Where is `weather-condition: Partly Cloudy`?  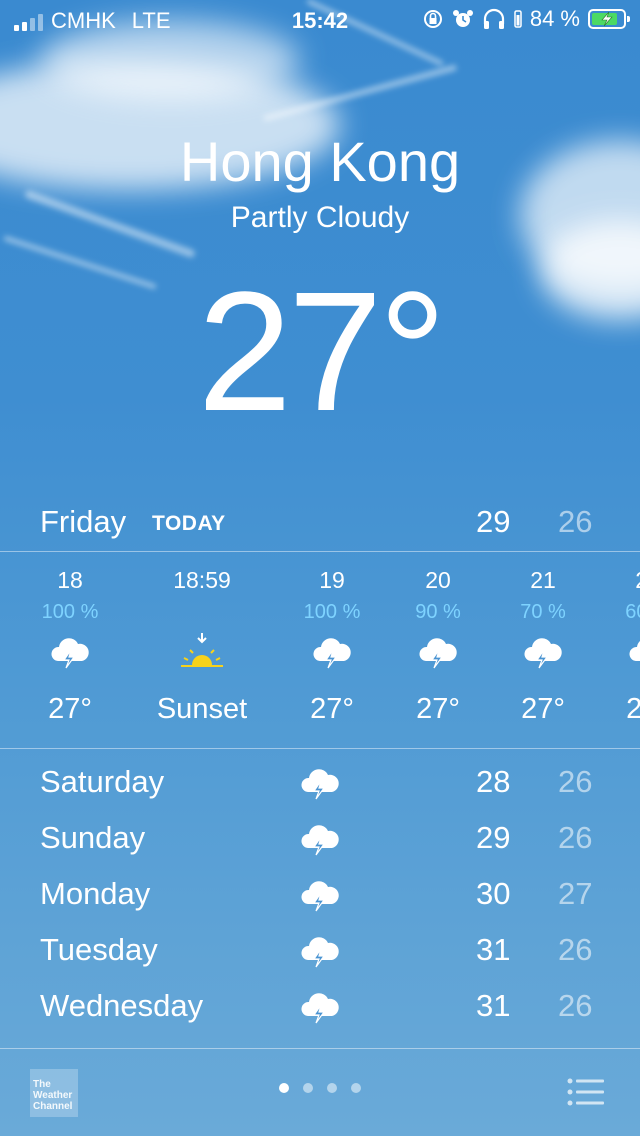
weather-condition: Partly Cloudy is located at coordinates (320, 217).